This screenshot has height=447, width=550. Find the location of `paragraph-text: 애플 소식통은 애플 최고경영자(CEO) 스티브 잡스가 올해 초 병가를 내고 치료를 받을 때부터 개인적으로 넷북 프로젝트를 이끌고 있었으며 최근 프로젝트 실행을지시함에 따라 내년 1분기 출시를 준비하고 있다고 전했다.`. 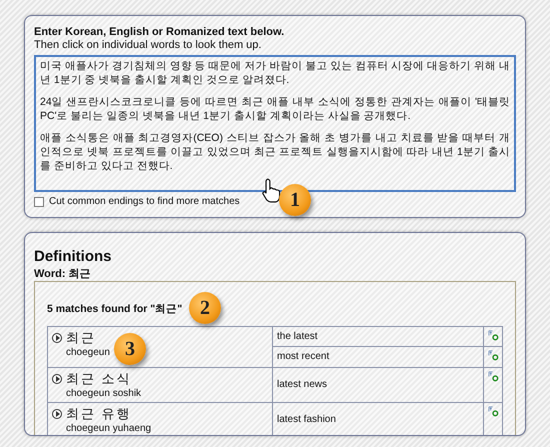

paragraph-text: 애플 소식통은 애플 최고경영자(CEO) 스티브 잡스가 올해 초 병가를 내고 치료를 받을 때부터 개인적으로 넷북 프로젝트를 이끌고 있었으며 최근 프로젝트 실행을지시함에 따라 내년 1분기 출시를 준비하고 있다고 전했다. is located at coordinates (275, 152).